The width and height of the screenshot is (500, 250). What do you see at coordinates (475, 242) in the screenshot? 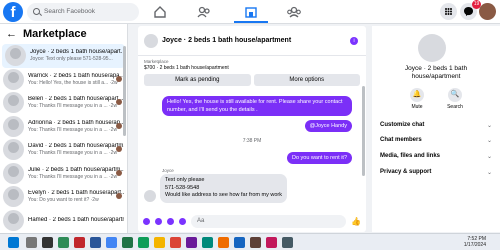
I see `system-clock: 7:52 PM 1/17/2024` at bounding box center [475, 242].